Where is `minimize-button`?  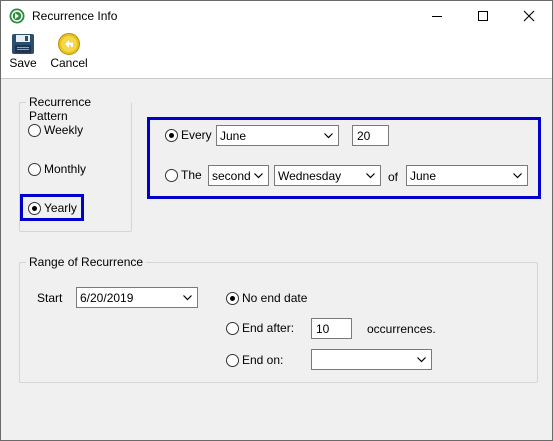 minimize-button is located at coordinates (437, 16).